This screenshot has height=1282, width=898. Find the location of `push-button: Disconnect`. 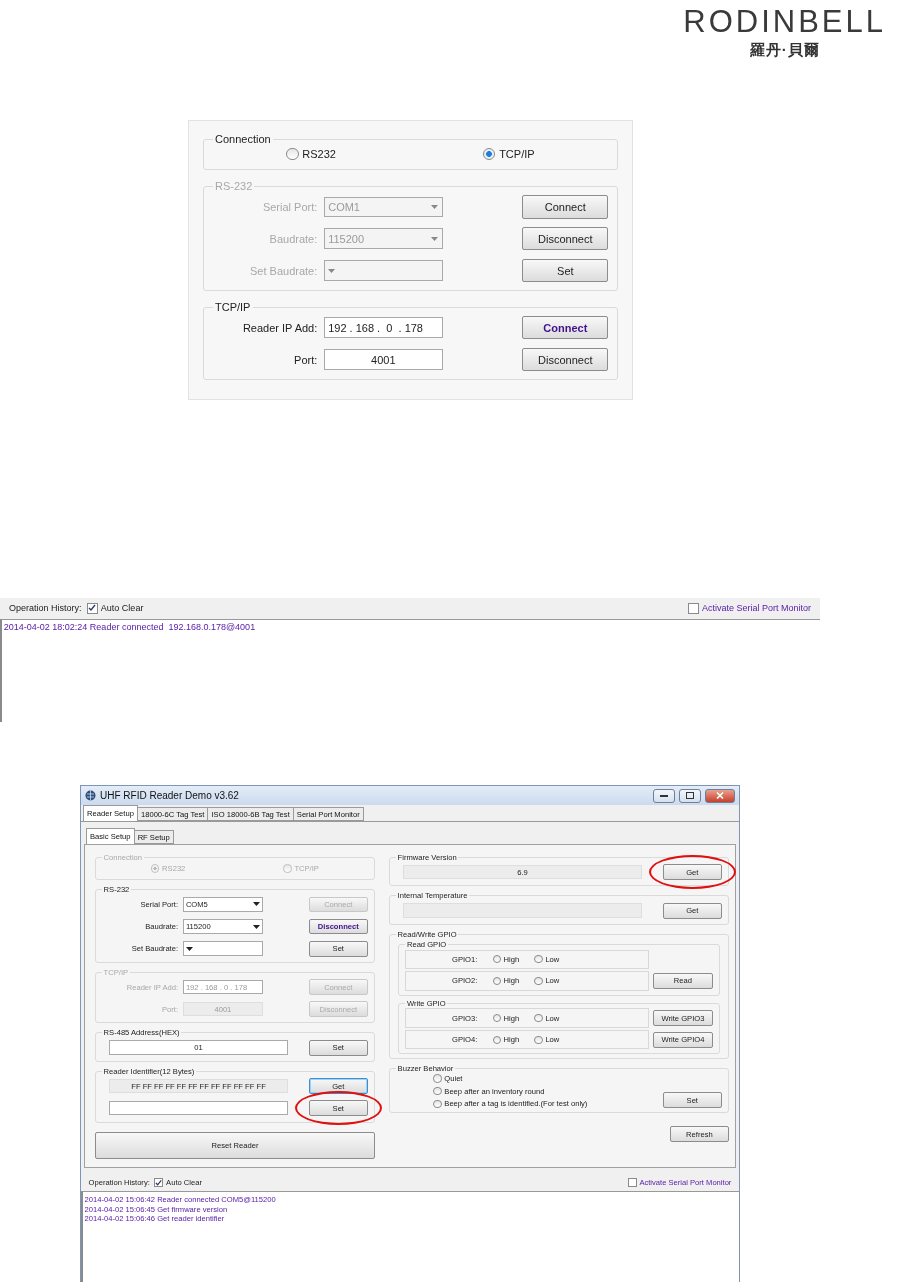

push-button: Disconnect is located at coordinates (565, 360).